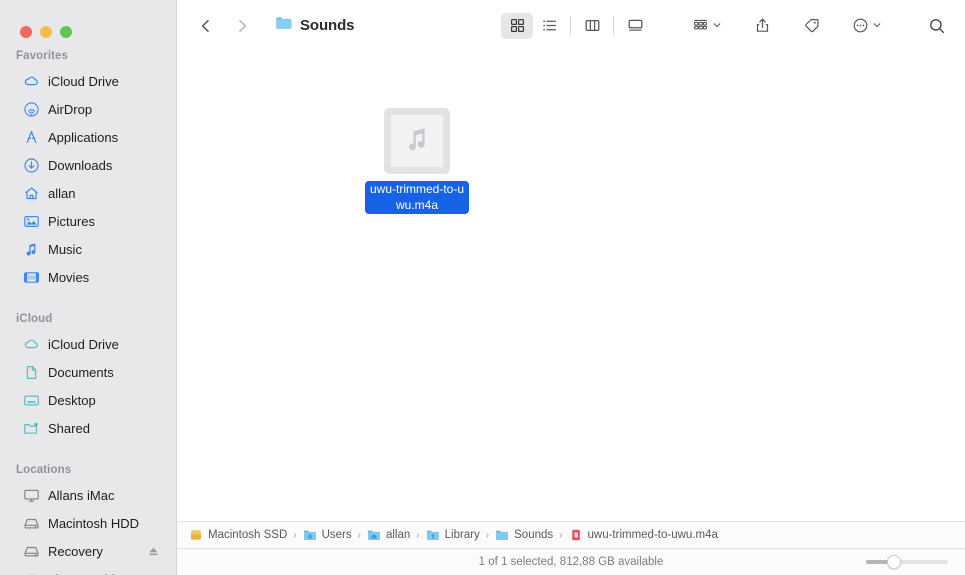 The height and width of the screenshot is (575, 965). I want to click on column-view-button, so click(592, 26).